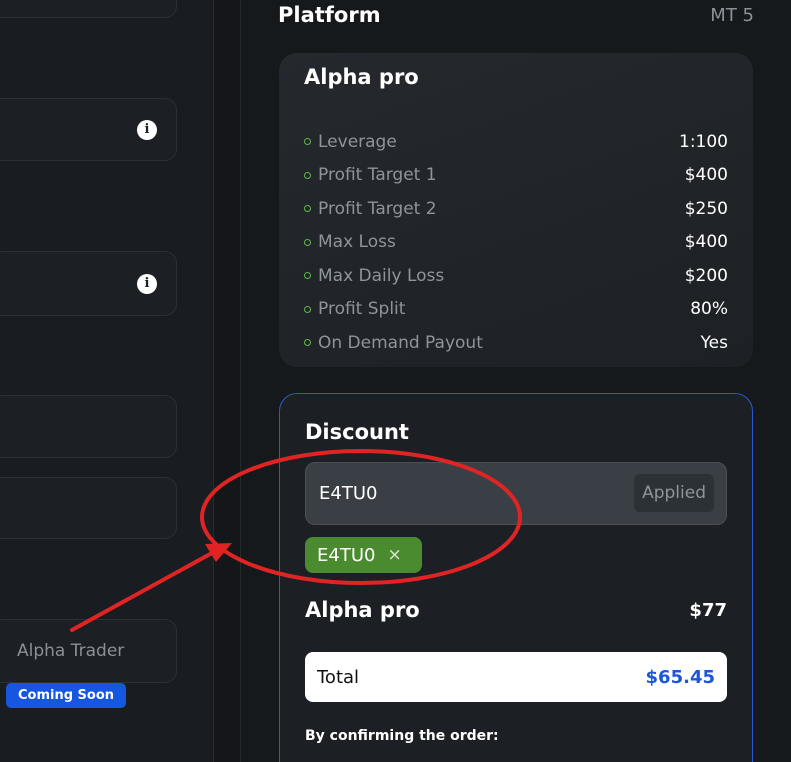 Image resolution: width=791 pixels, height=762 pixels. I want to click on platform-label: Platform, so click(329, 15).